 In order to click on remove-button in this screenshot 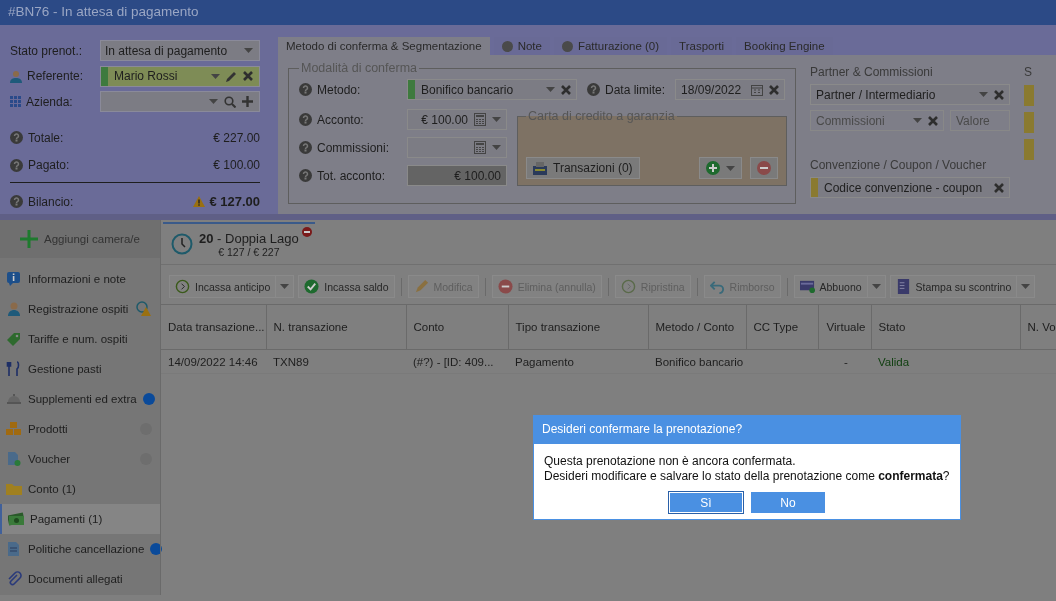, I will do `click(764, 168)`.